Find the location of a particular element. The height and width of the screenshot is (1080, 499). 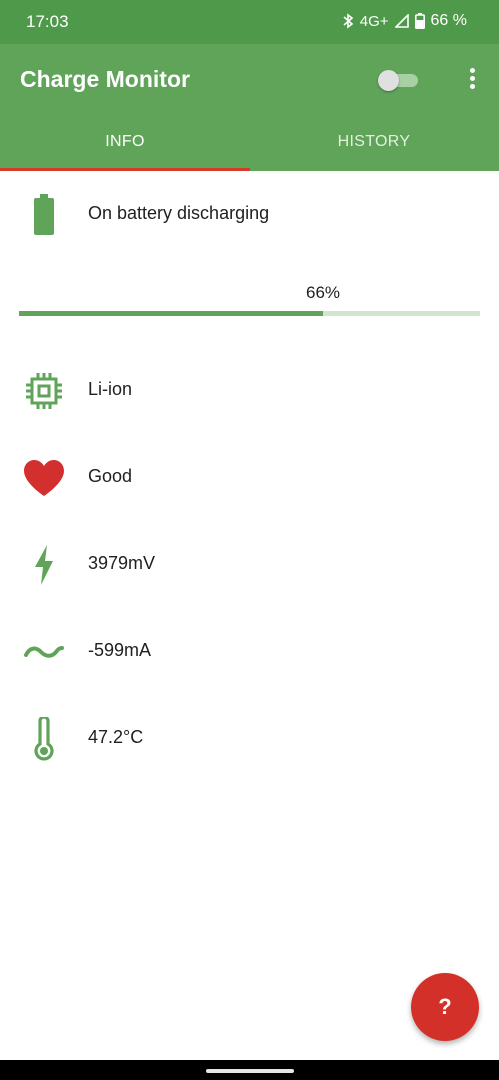

bluetooth-icon is located at coordinates (348, 21).